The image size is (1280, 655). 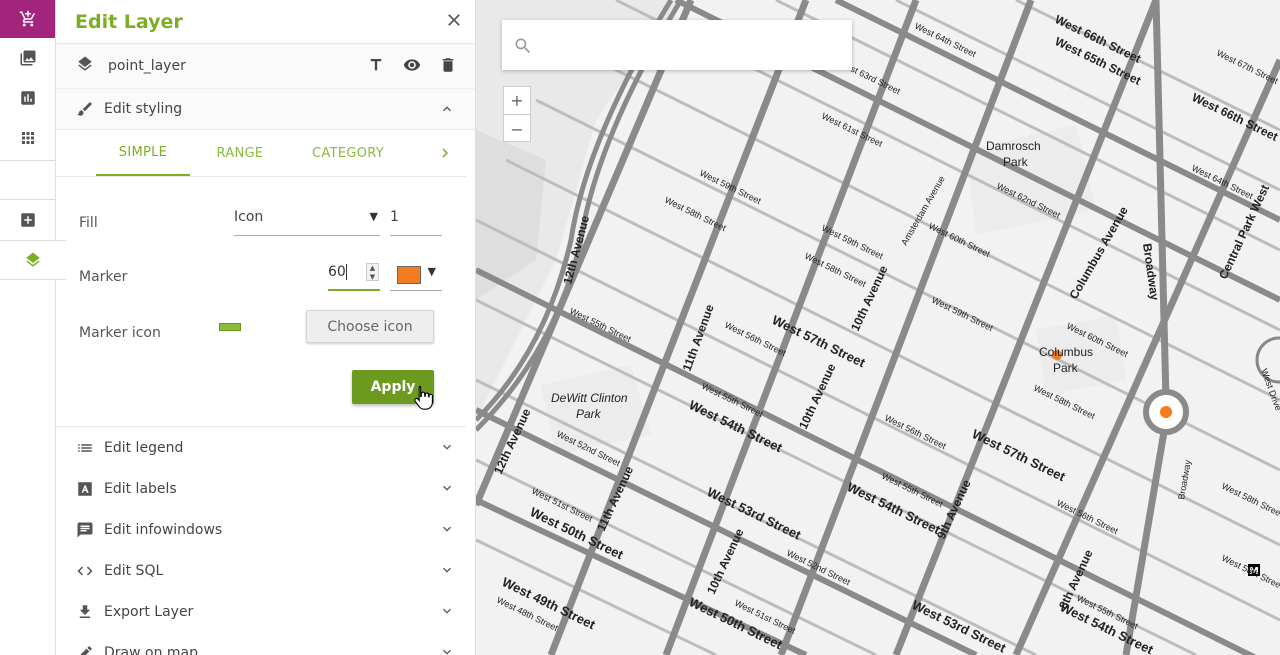 I want to click on color-swatch, so click(x=409, y=275).